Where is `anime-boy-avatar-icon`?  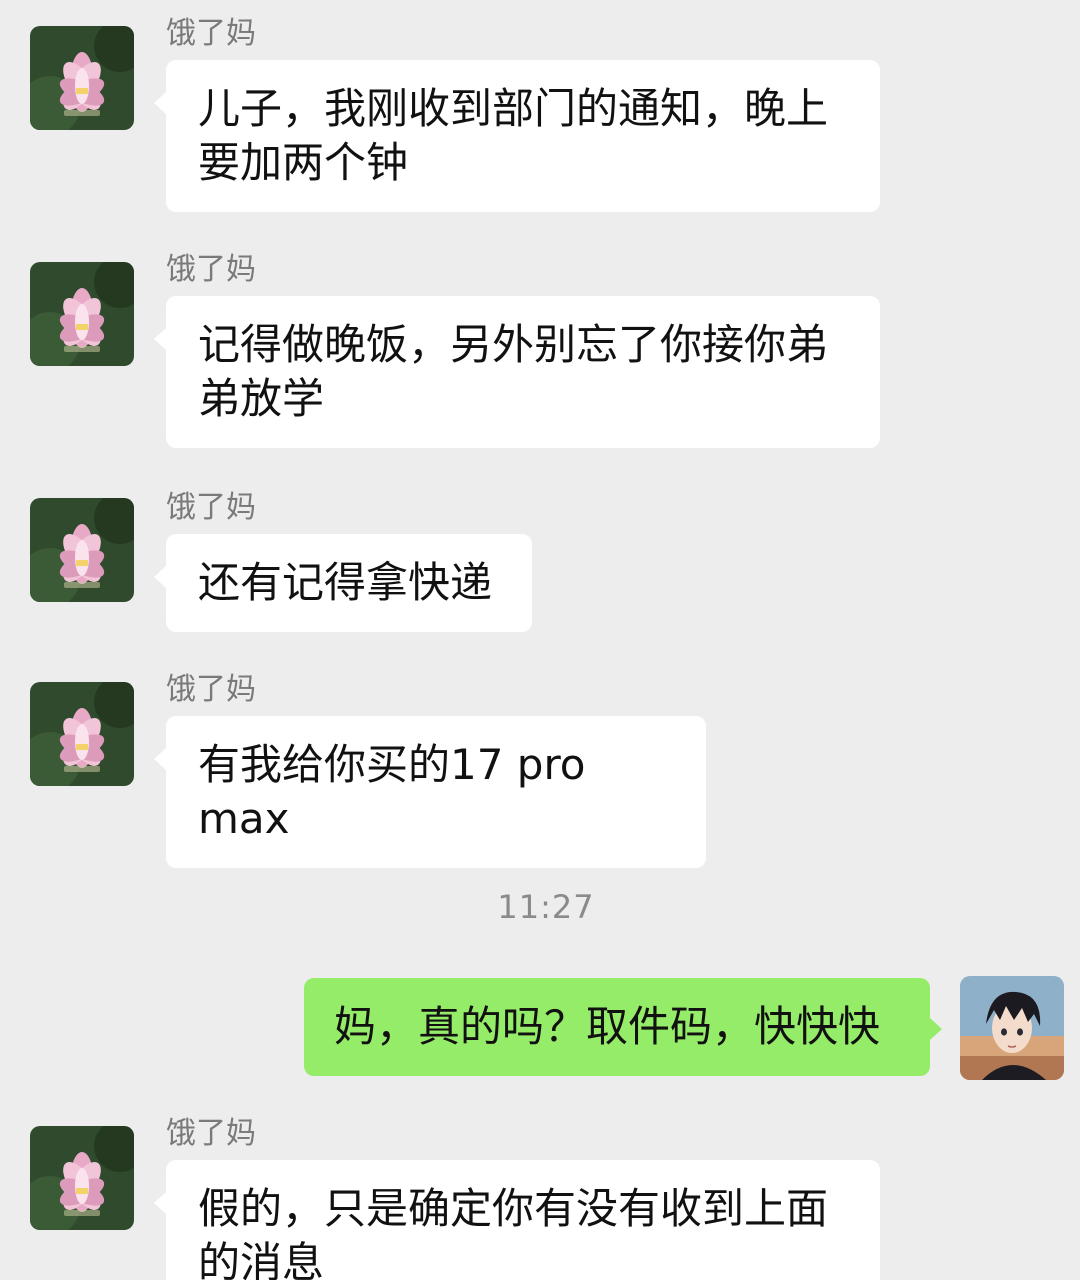
anime-boy-avatar-icon is located at coordinates (1012, 1028).